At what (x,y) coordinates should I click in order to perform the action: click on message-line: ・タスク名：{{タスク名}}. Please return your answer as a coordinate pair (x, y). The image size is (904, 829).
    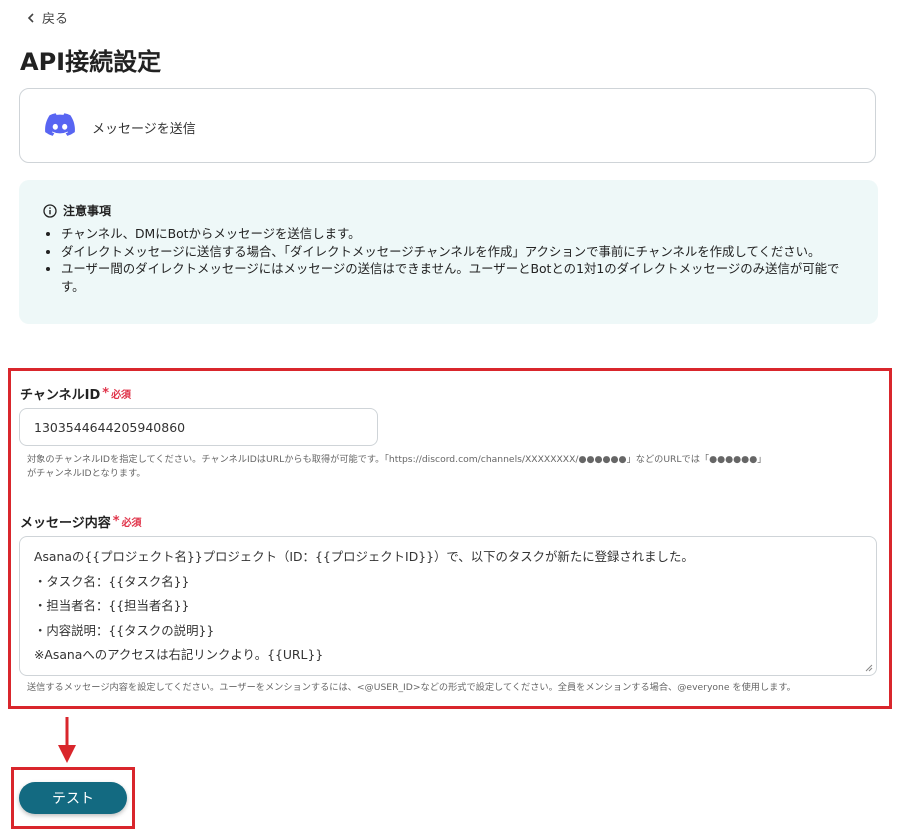
    Looking at the image, I should click on (112, 581).